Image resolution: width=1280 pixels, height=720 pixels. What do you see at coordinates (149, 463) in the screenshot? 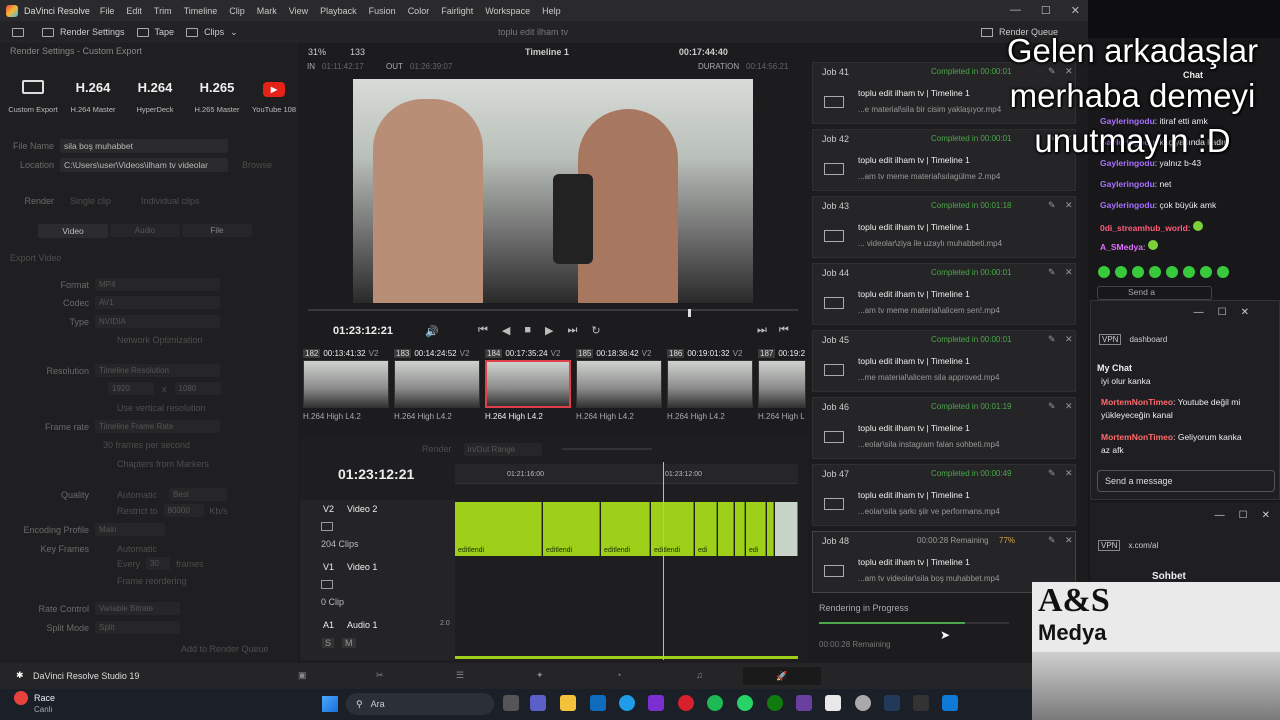
I see `chapters-check: Chapters from Markers` at bounding box center [149, 463].